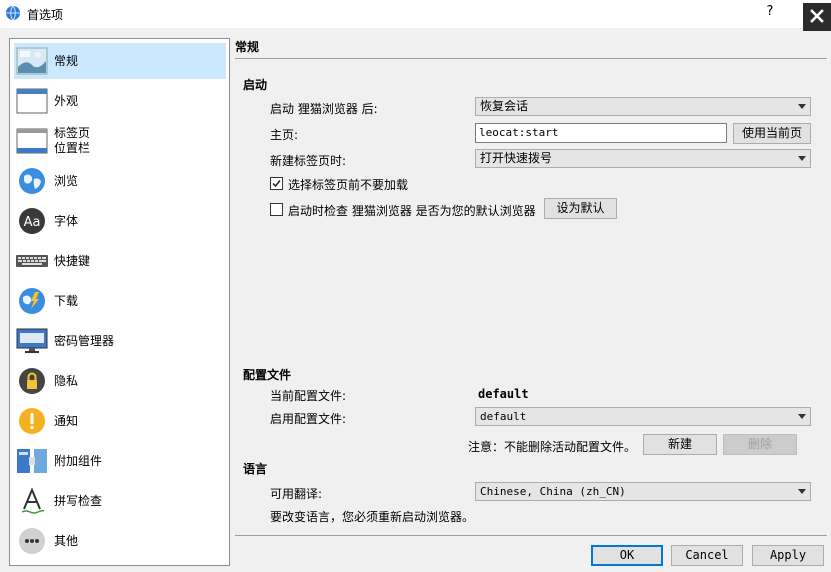 Image resolution: width=831 pixels, height=572 pixels. Describe the element at coordinates (120, 381) in the screenshot. I see `sidebar-item-privacy: 隐私` at that location.